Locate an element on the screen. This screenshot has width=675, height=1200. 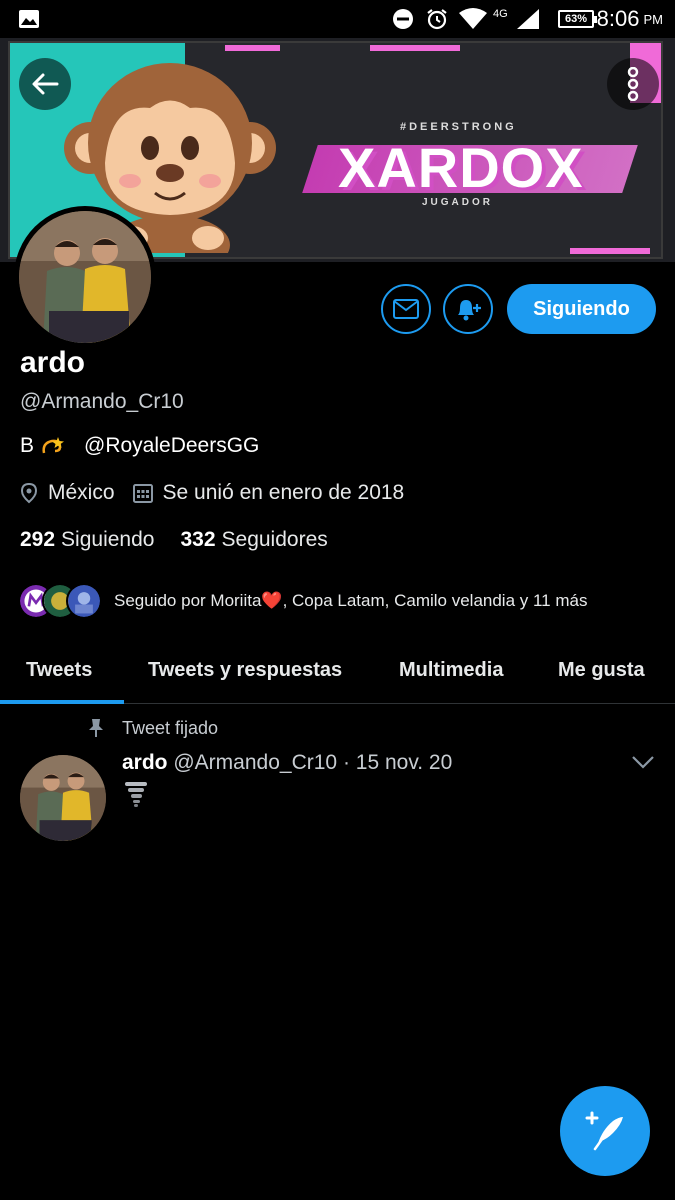
do-not-disturb-icon is located at coordinates (403, 19).